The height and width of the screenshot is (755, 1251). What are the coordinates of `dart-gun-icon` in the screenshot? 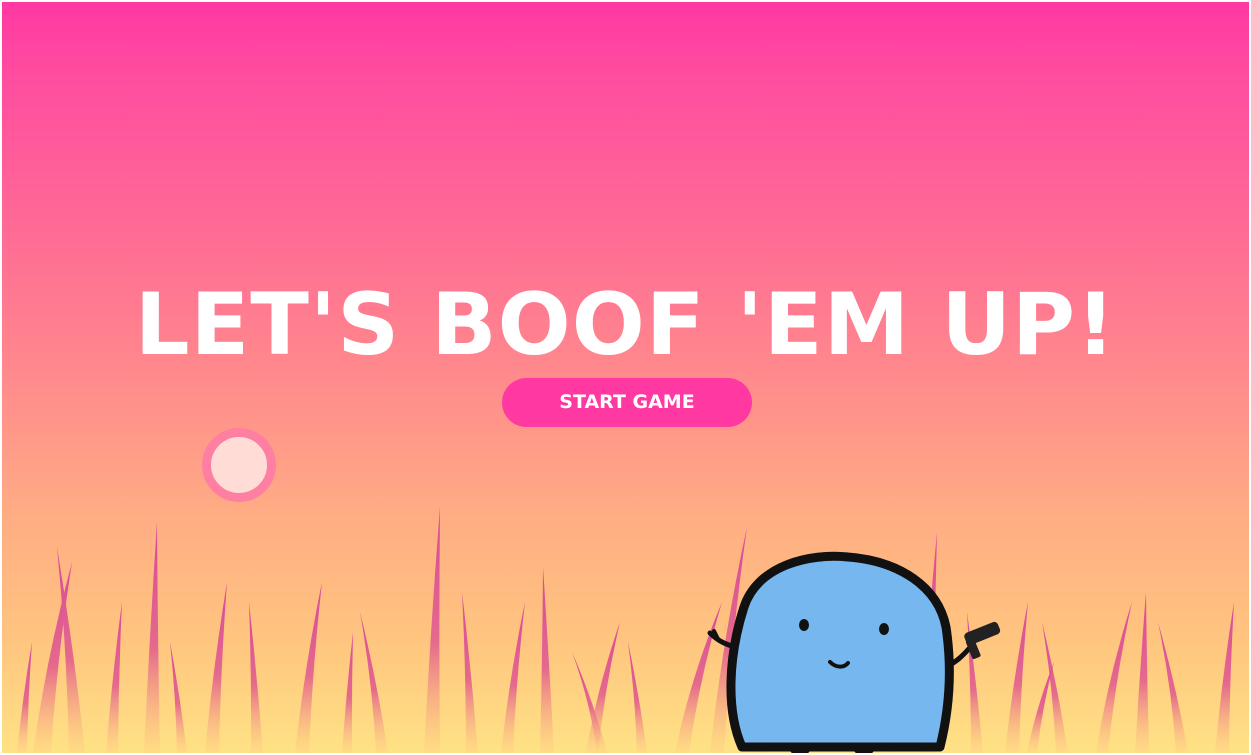 It's located at (982, 640).